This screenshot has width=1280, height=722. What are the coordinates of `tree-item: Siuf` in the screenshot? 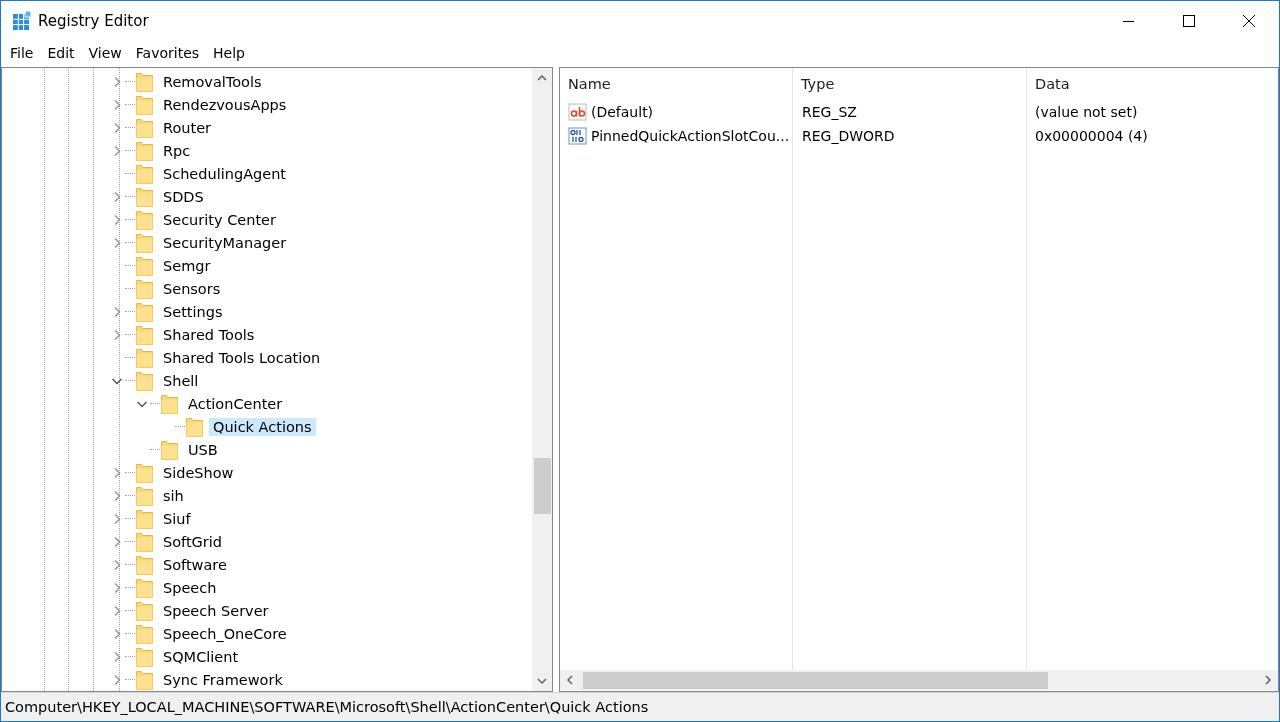 It's located at (177, 518).